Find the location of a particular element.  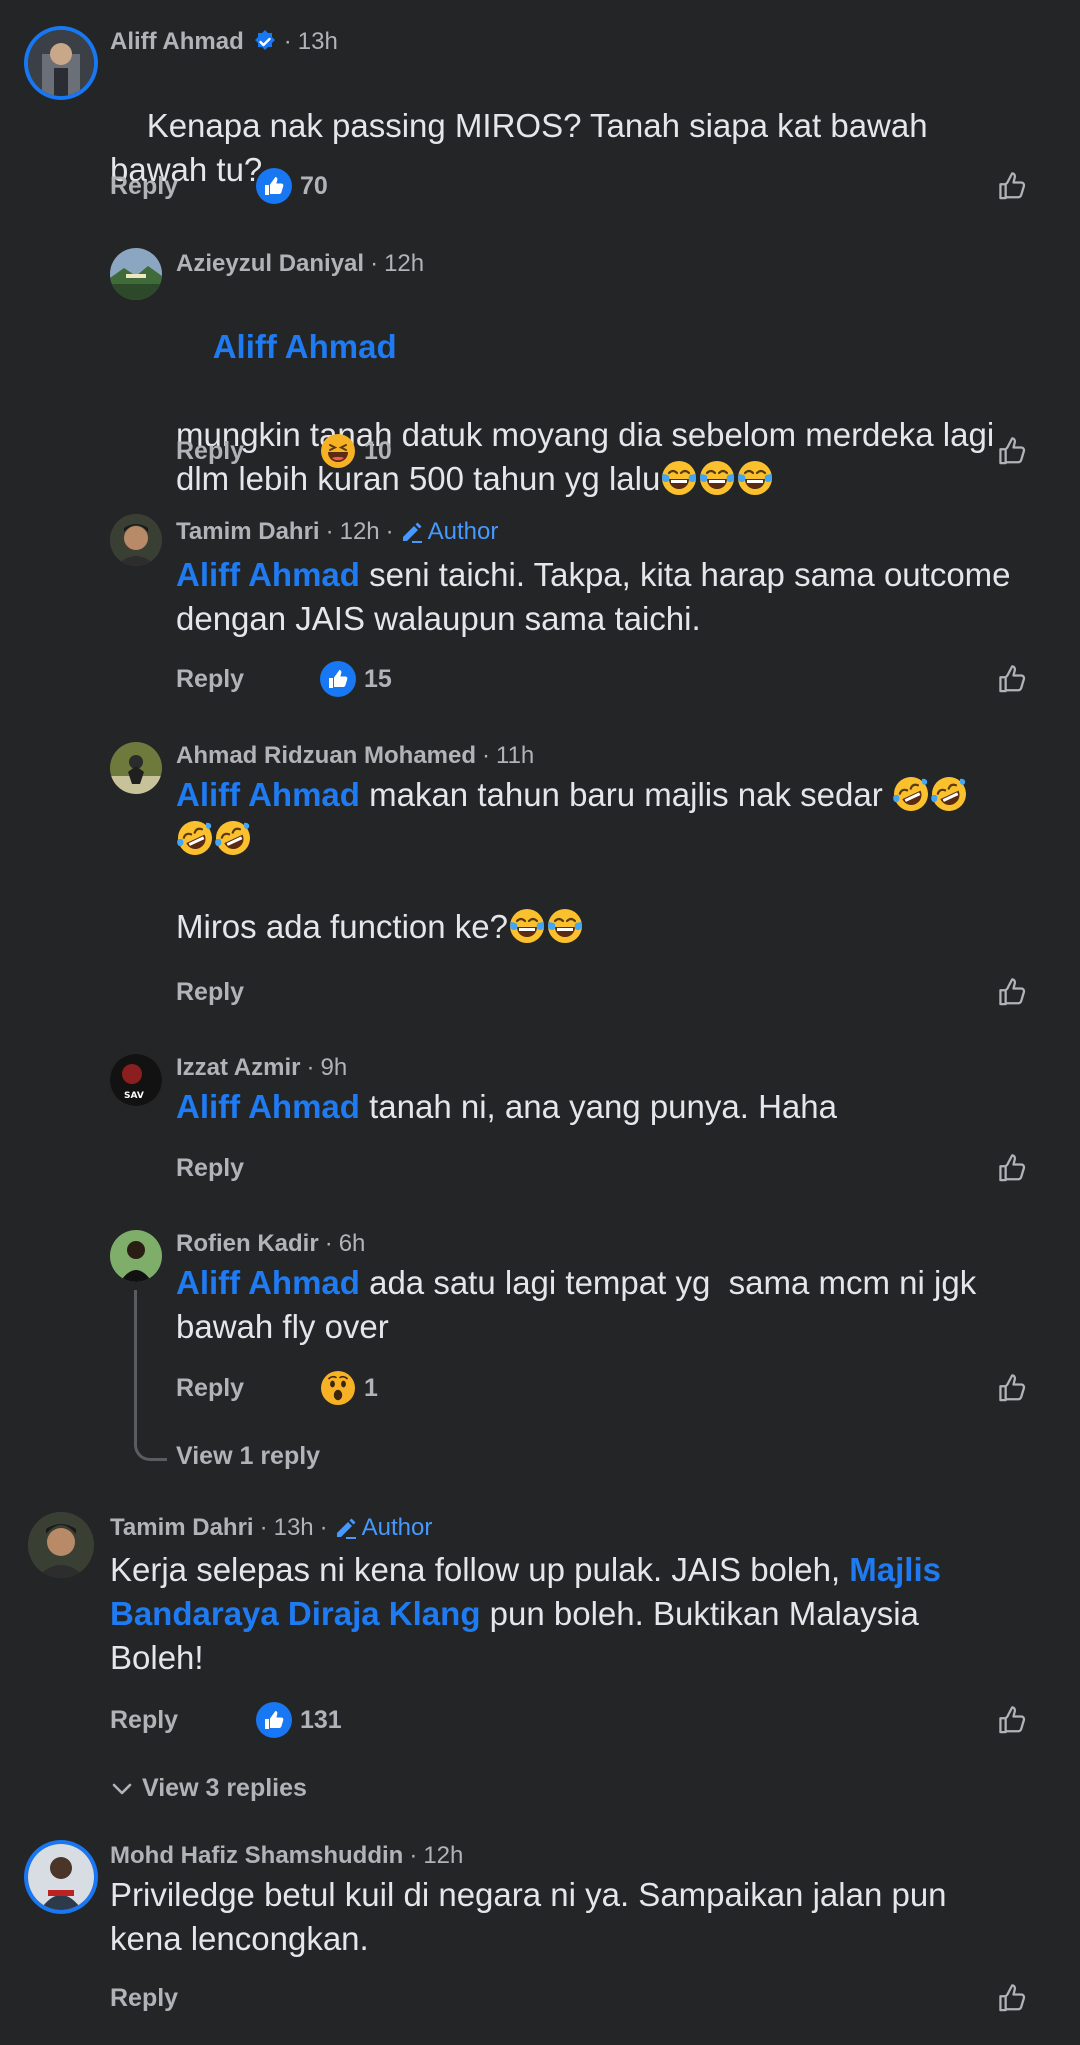

commenter-name: Rofien Kadir is located at coordinates (247, 1244).